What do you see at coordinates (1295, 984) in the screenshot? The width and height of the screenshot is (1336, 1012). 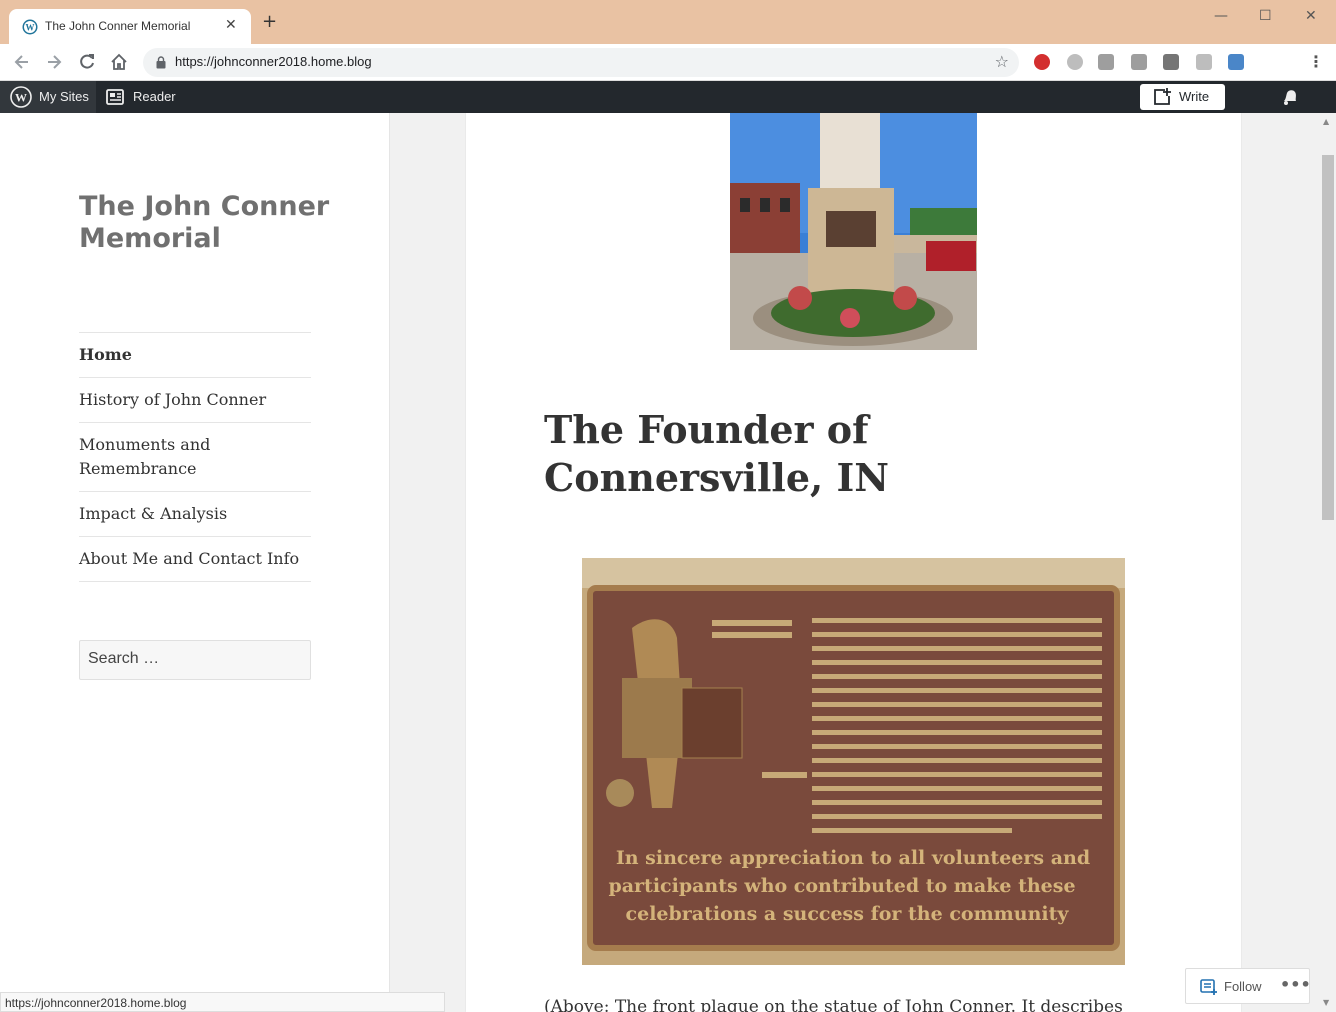 I see `more-options-icon: •••` at bounding box center [1295, 984].